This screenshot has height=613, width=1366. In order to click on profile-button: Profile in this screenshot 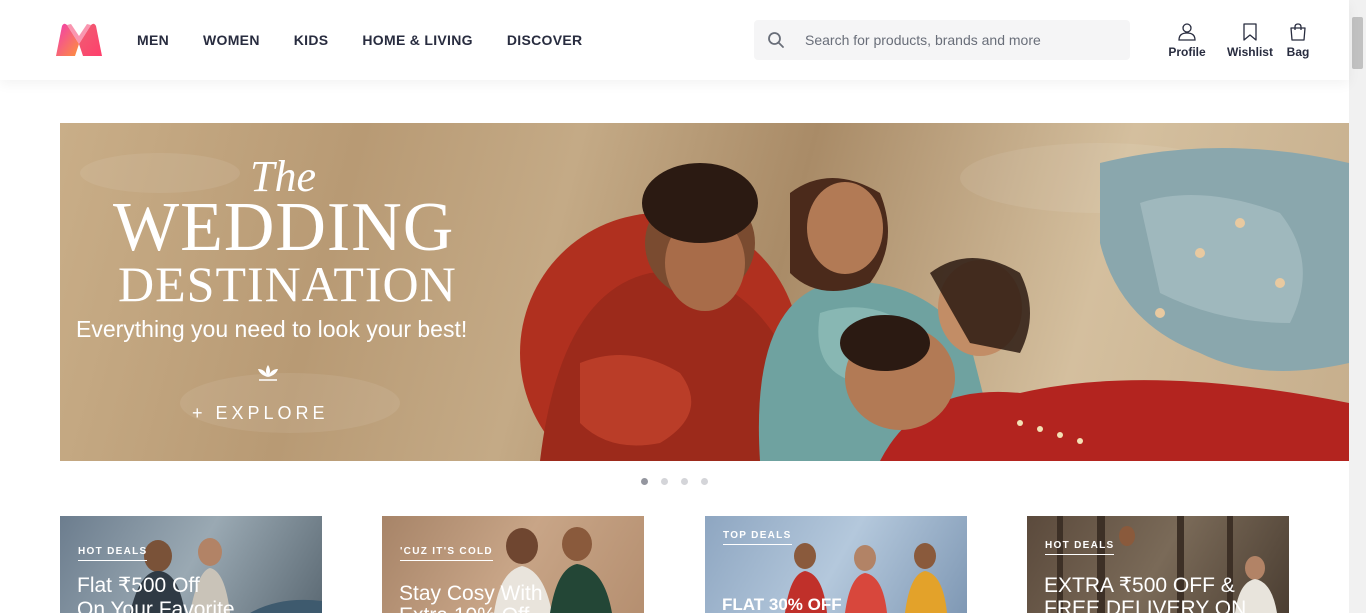, I will do `click(1187, 40)`.